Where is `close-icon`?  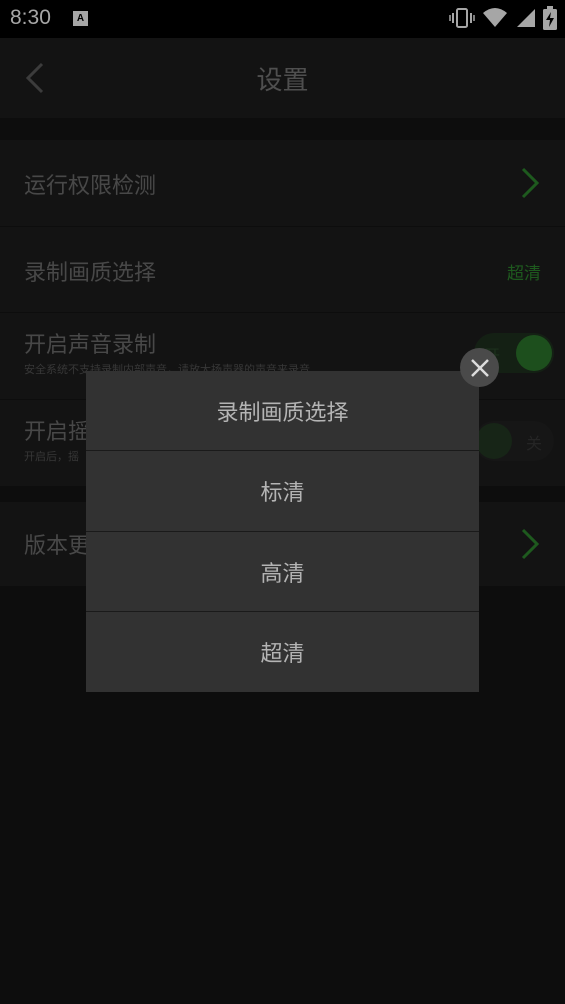 close-icon is located at coordinates (479, 367).